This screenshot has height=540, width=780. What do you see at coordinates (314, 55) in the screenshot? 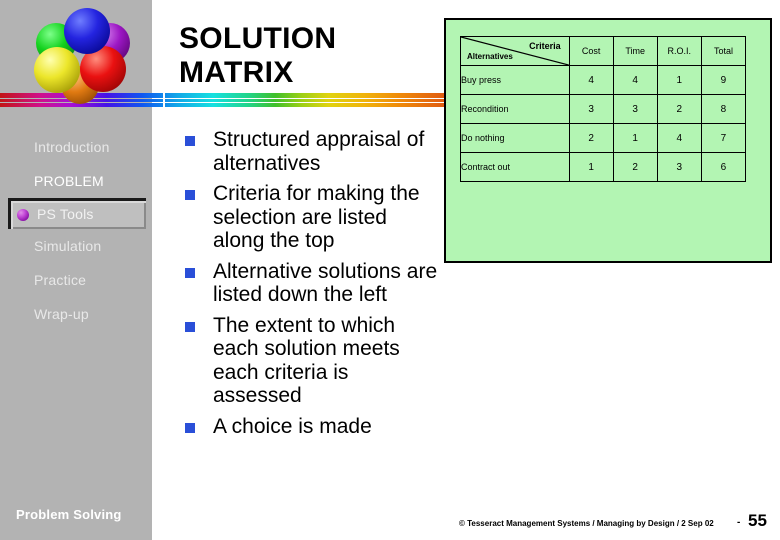
I see `slide-title: SOLUTION MATRIX` at bounding box center [314, 55].